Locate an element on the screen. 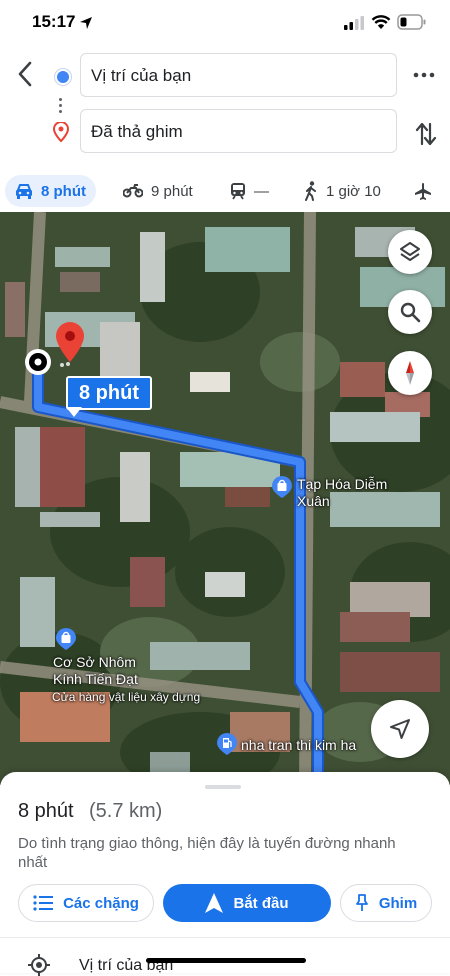 The width and height of the screenshot is (450, 976). search-along-route-button is located at coordinates (410, 312).